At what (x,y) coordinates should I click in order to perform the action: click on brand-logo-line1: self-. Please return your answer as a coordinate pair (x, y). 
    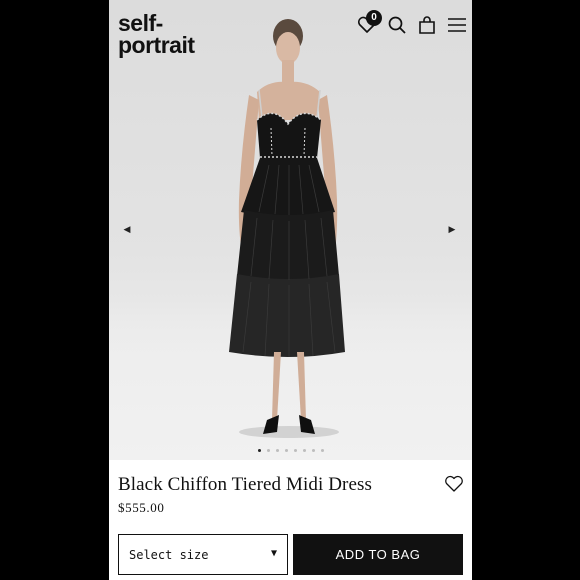
    Looking at the image, I should click on (140, 23).